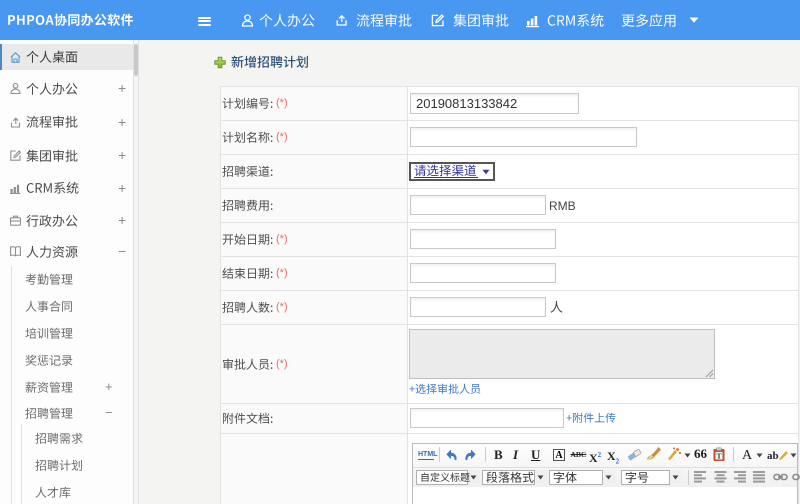  I want to click on svg-text: T, so click(718, 455).